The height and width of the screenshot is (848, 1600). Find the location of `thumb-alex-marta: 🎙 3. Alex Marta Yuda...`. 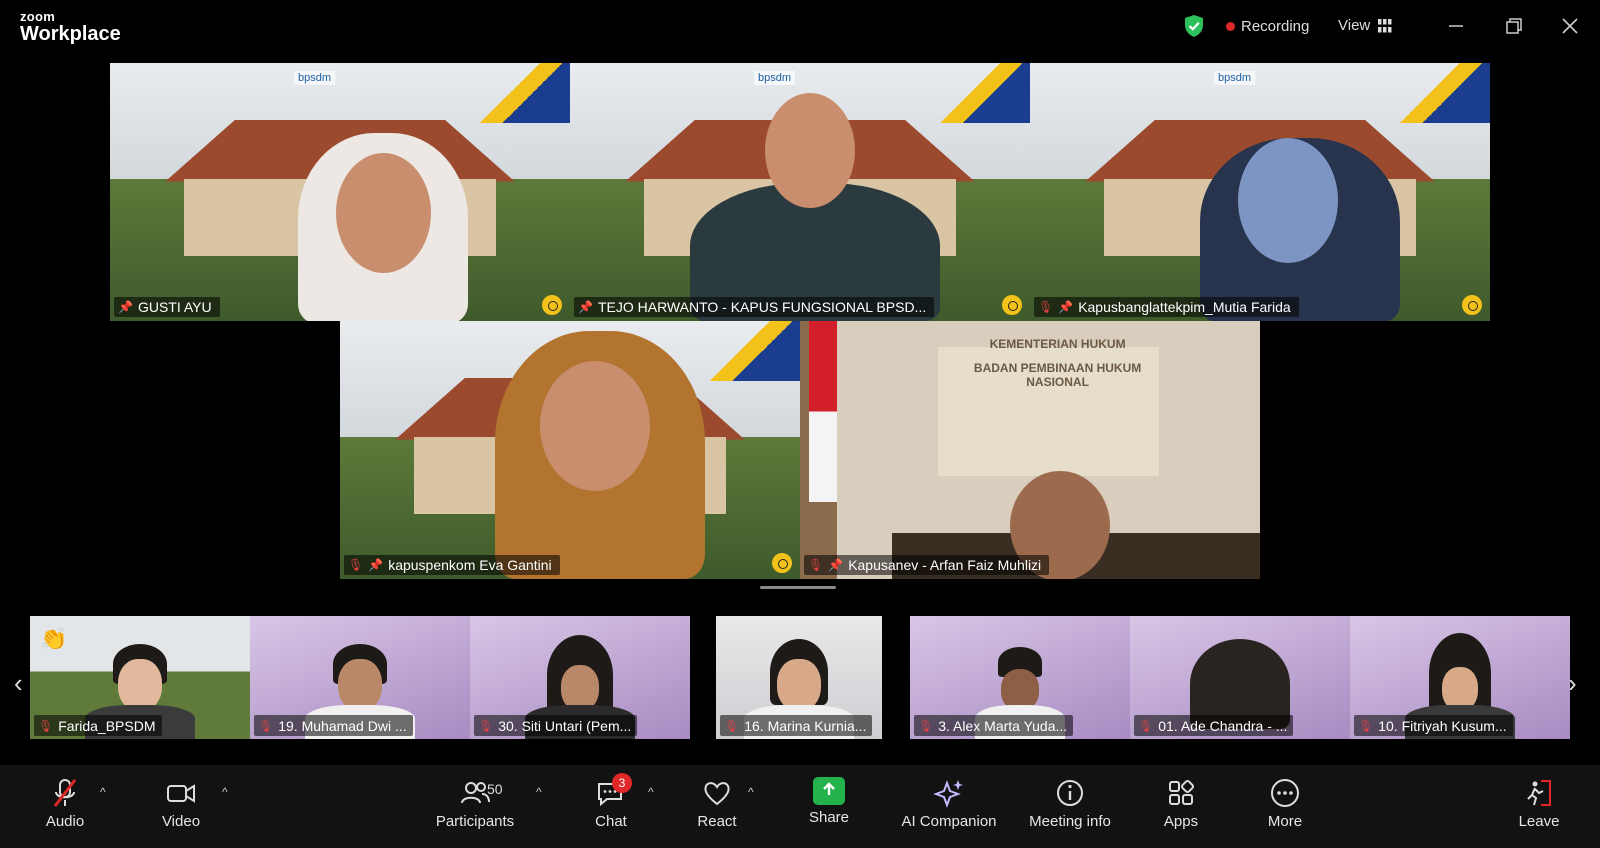

thumb-alex-marta: 🎙 3. Alex Marta Yuda... is located at coordinates (1020, 677).